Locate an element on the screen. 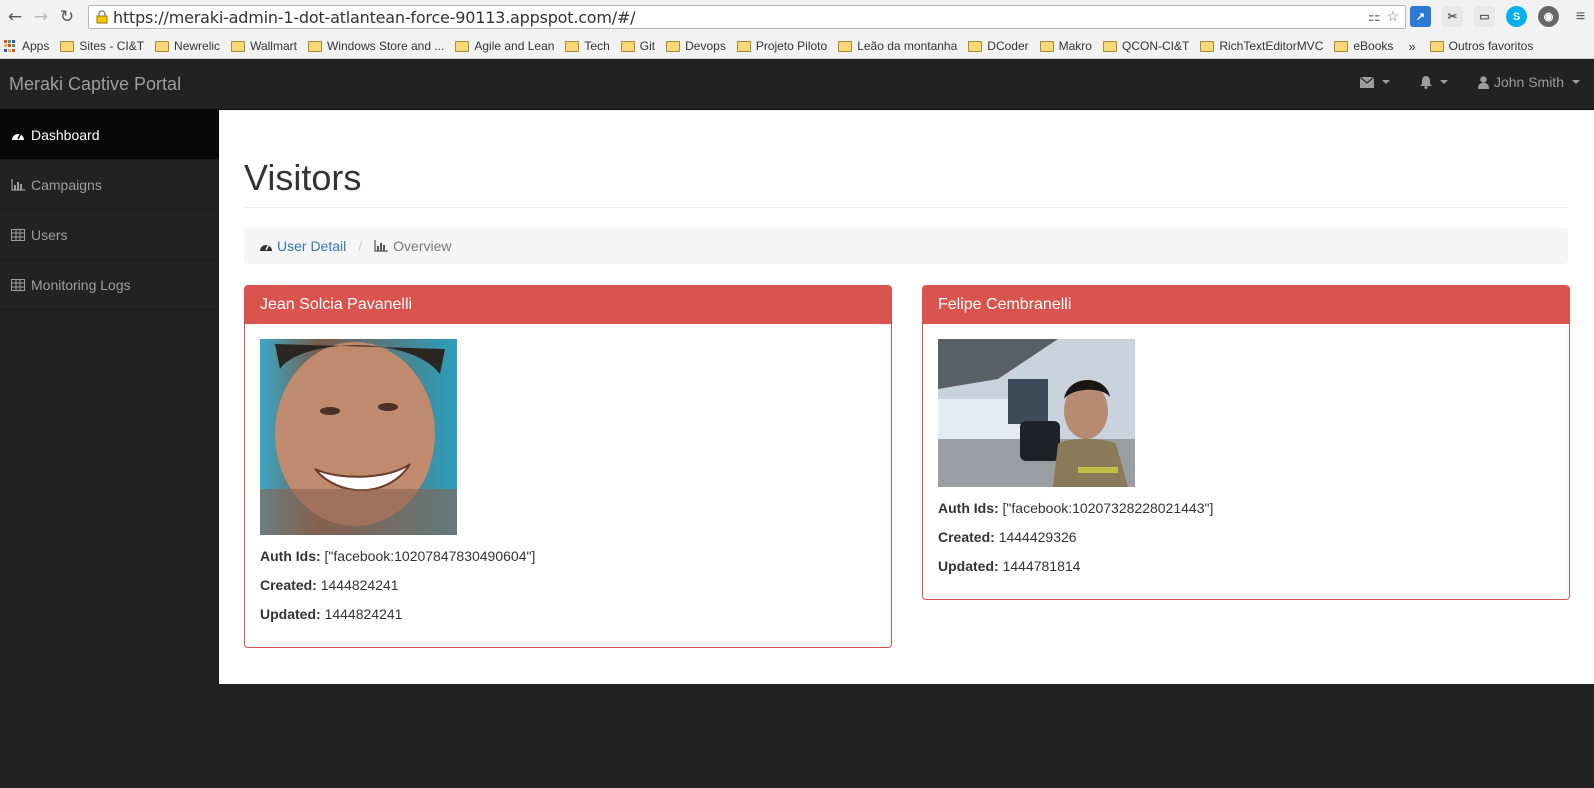 Image resolution: width=1594 pixels, height=788 pixels. created-row: Created: 1444429326 is located at coordinates (1246, 537).